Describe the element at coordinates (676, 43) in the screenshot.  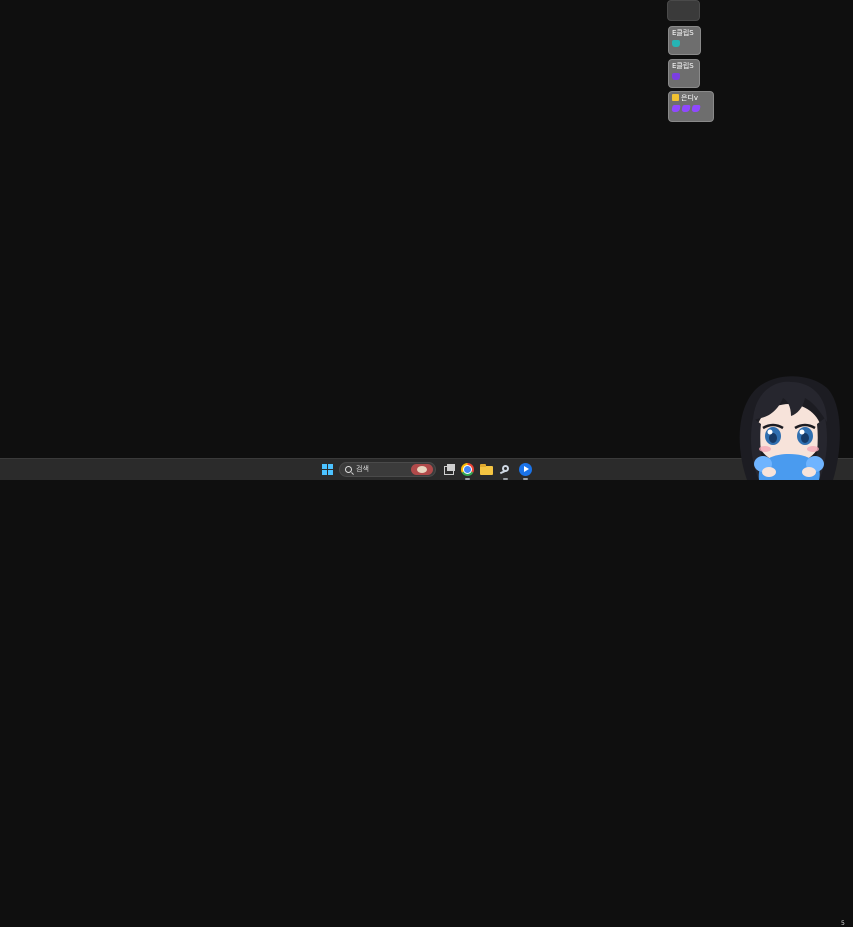
I see `teal-gem-icon` at that location.